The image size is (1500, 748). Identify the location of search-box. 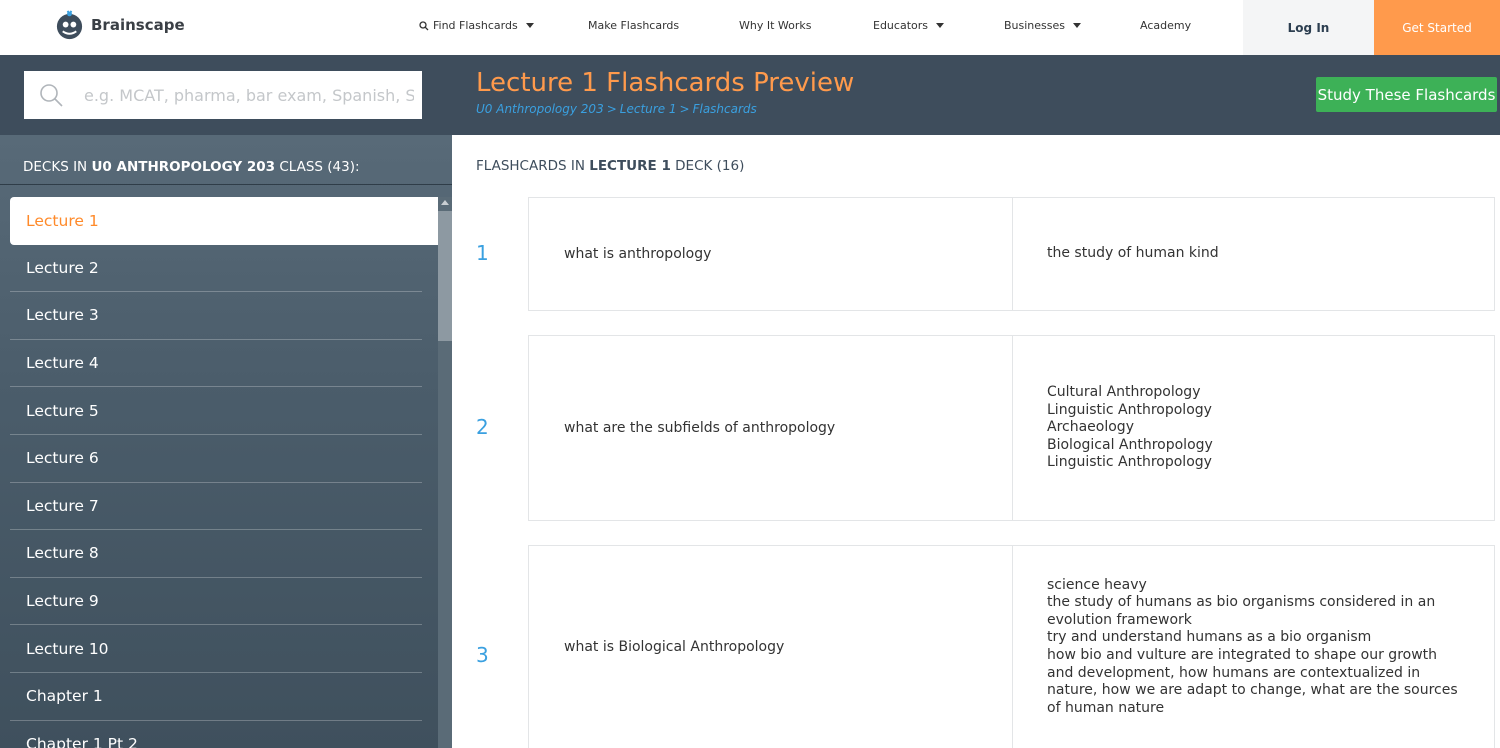
(223, 95).